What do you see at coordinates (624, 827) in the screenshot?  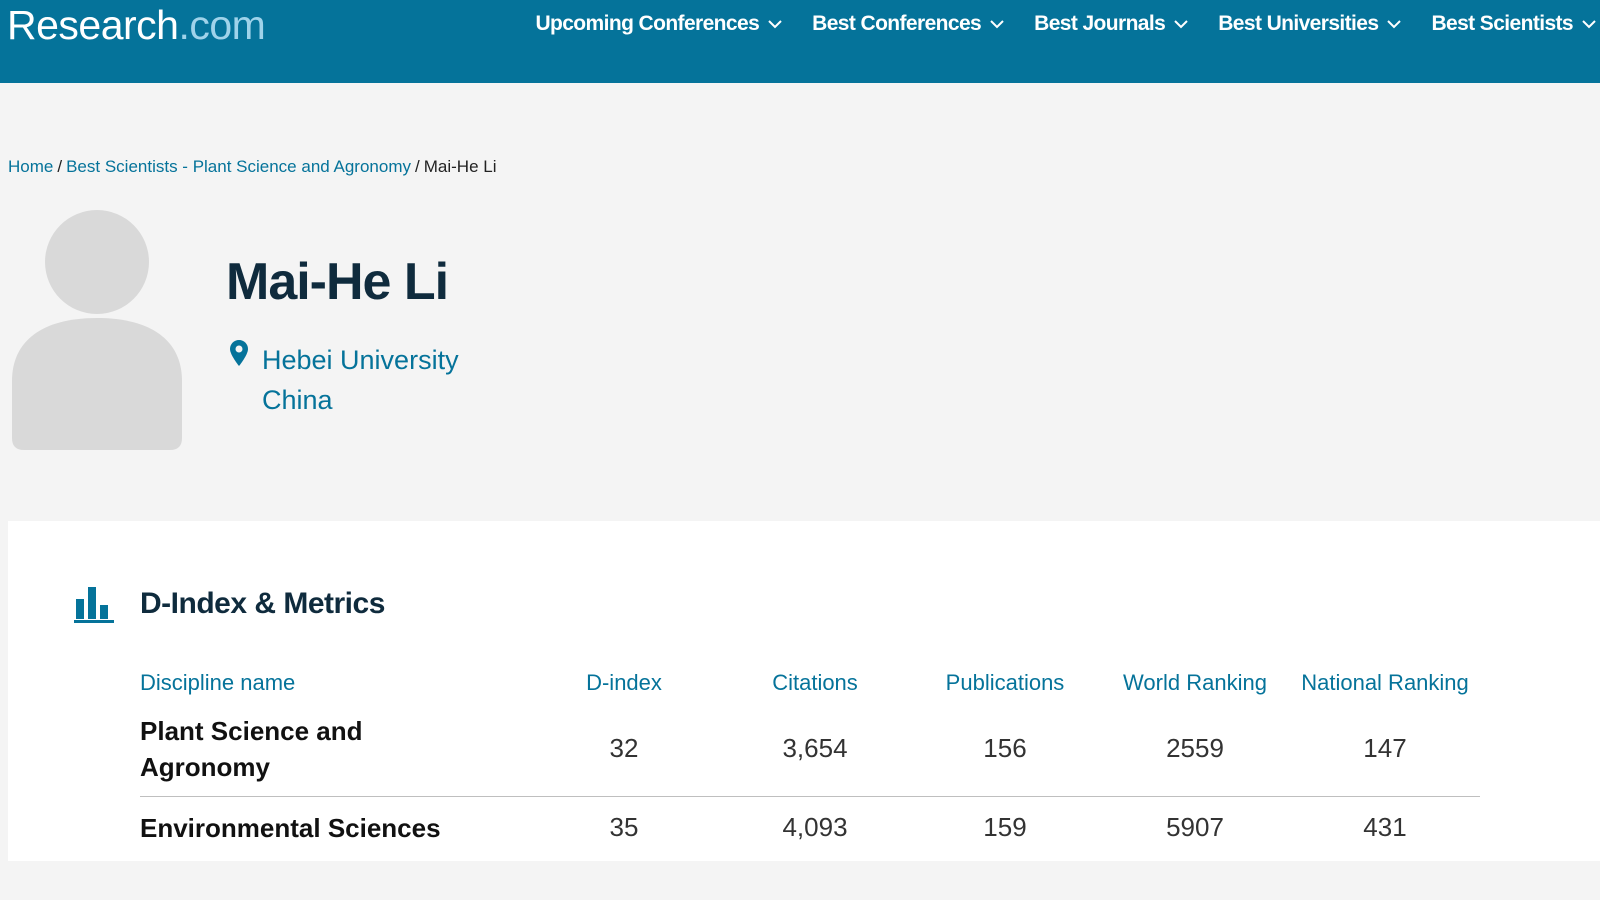 I see `d-index-value: 35` at bounding box center [624, 827].